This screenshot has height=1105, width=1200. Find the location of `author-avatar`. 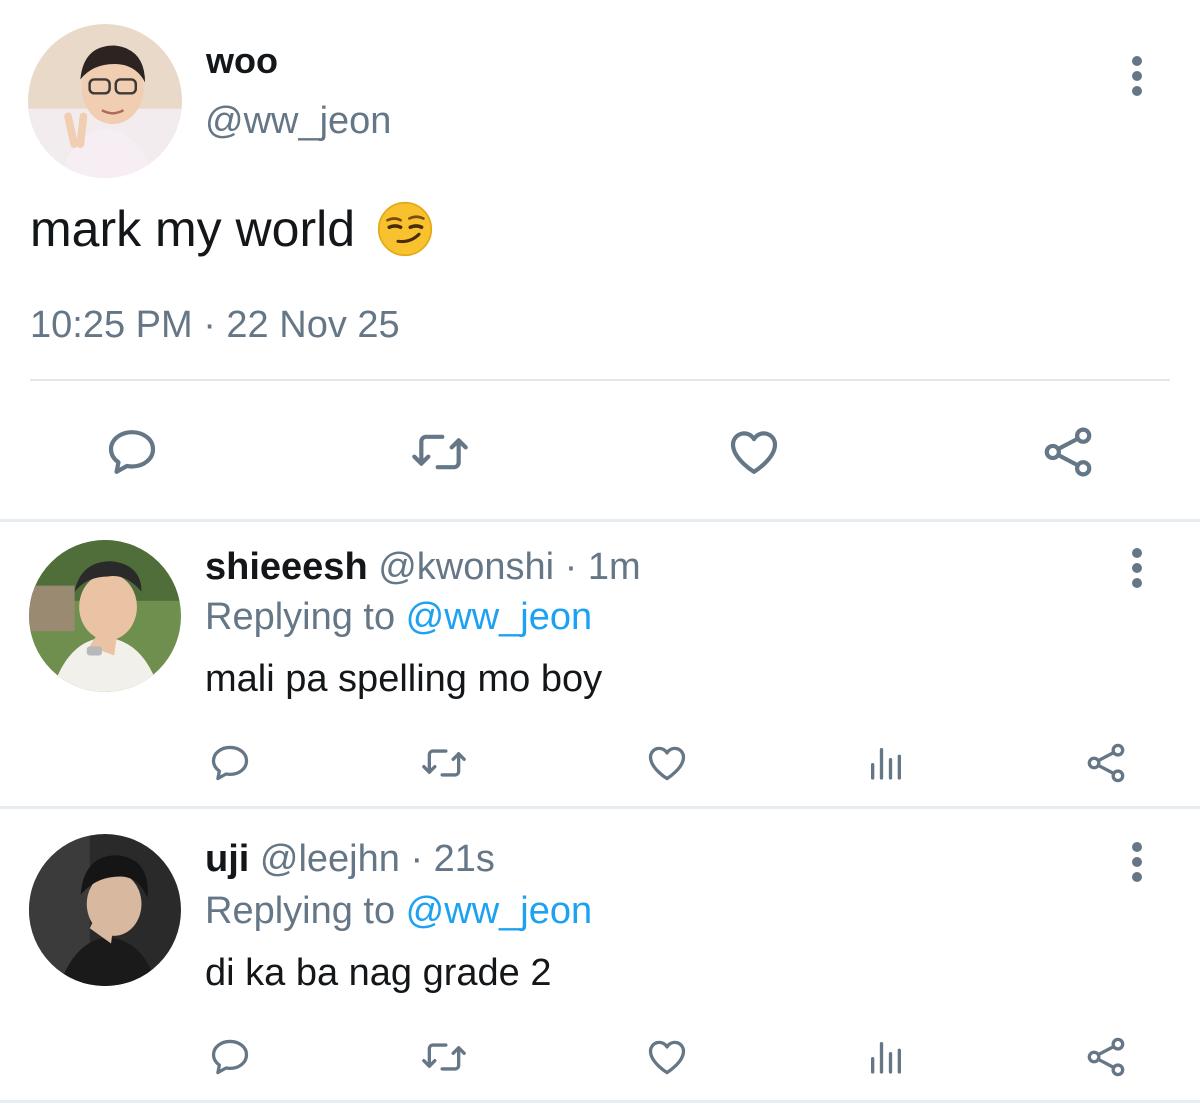

author-avatar is located at coordinates (105, 101).